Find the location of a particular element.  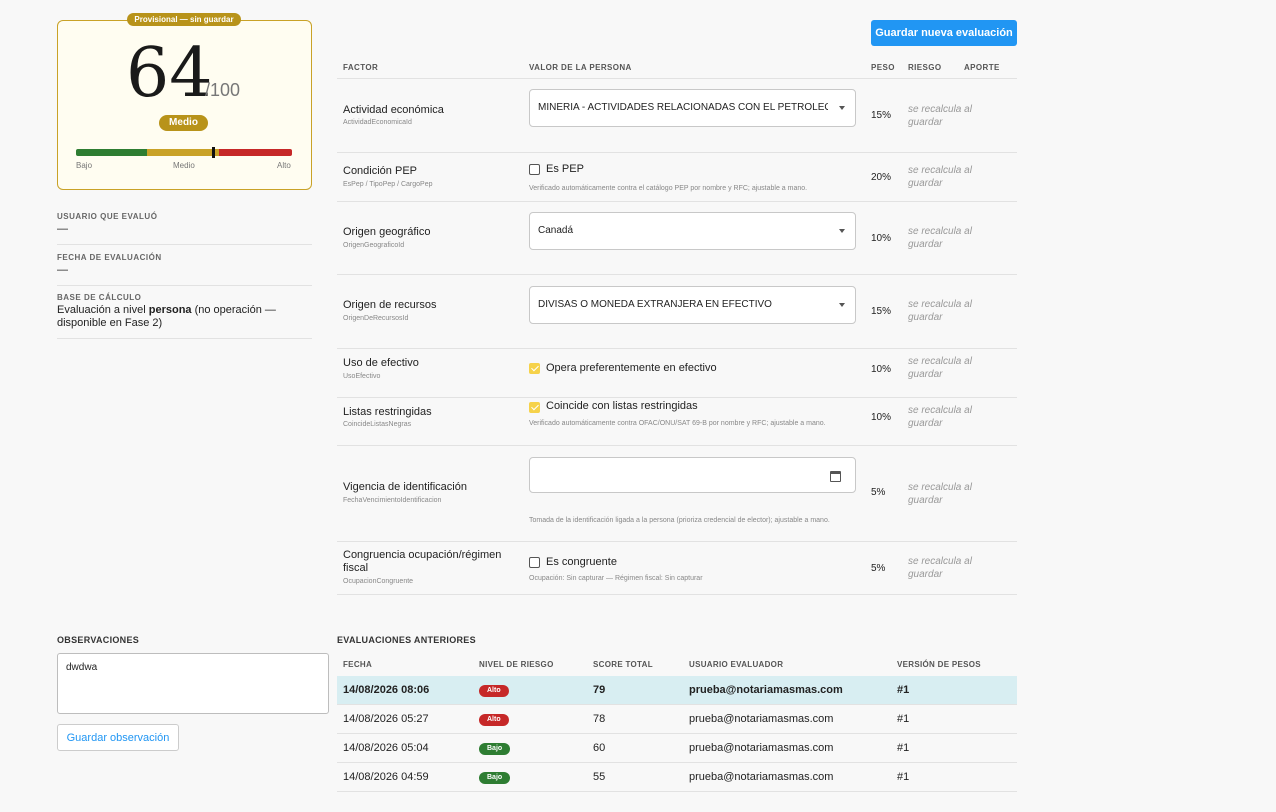

vigencia-date-input is located at coordinates (692, 475).